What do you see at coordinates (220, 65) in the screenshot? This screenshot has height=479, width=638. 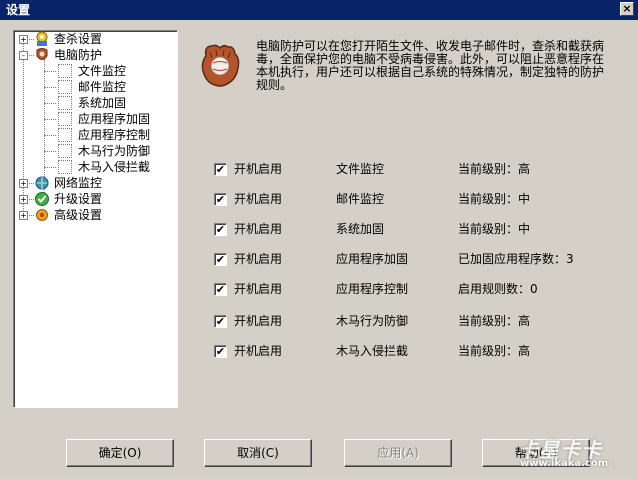 I see `baseball-glove-icon` at bounding box center [220, 65].